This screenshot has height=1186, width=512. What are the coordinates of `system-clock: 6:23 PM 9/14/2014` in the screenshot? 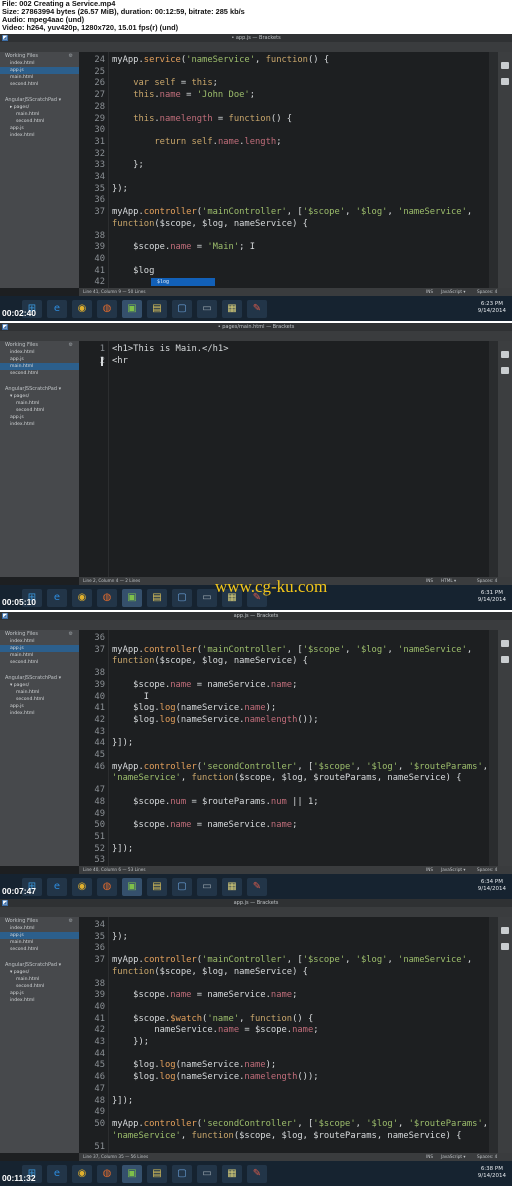 It's located at (492, 308).